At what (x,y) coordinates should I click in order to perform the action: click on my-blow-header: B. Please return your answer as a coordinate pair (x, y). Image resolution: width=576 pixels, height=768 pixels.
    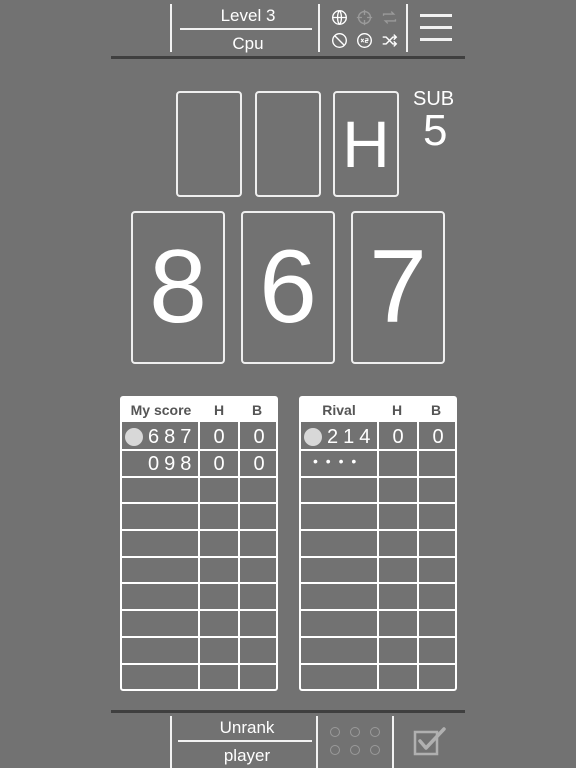
    Looking at the image, I should click on (257, 410).